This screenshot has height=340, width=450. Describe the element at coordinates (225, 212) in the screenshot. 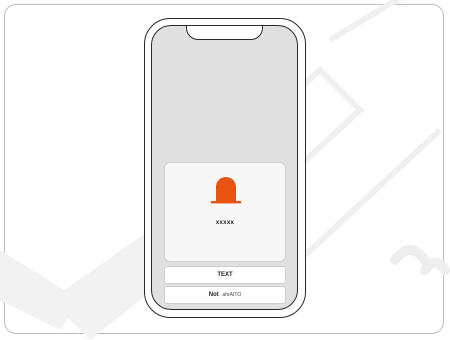

I see `alert-card: xxxxx` at that location.